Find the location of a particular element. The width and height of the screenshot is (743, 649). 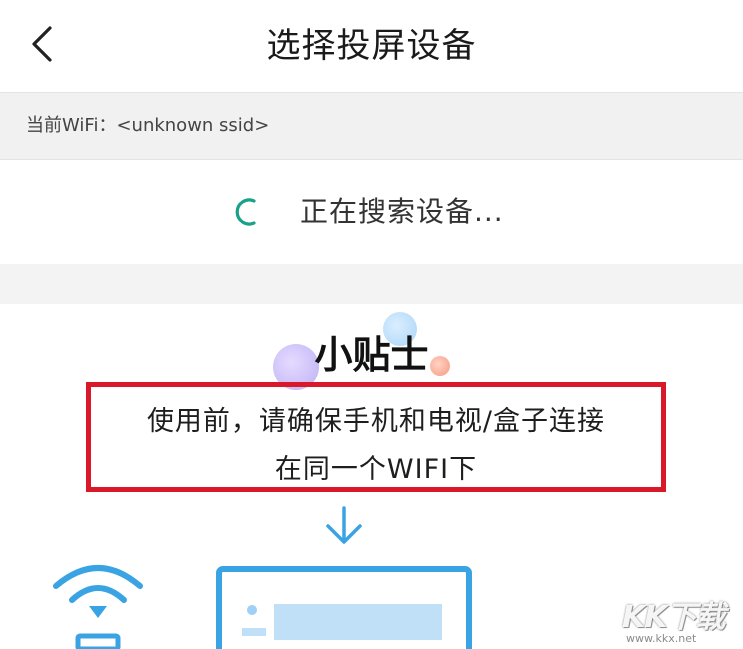

page-title: 选择投屏设备 is located at coordinates (371, 46).